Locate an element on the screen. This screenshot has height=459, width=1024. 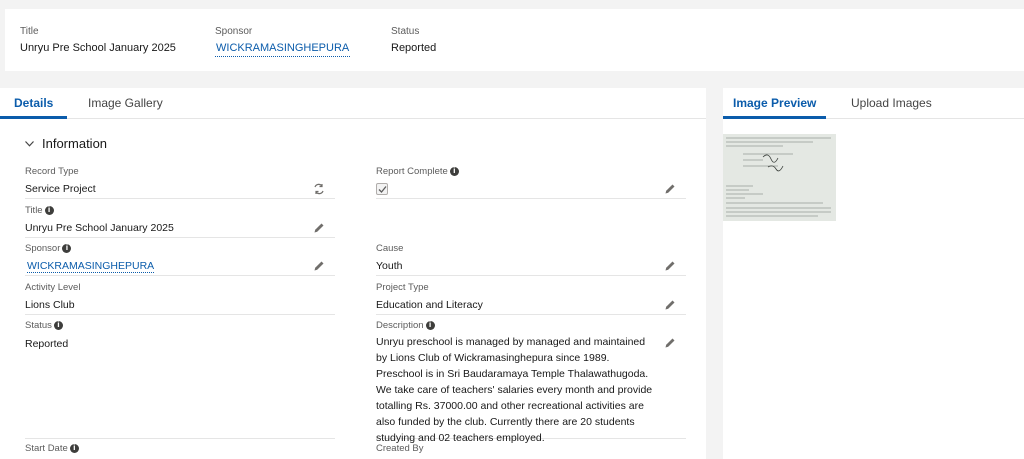
tab-details: Details is located at coordinates (34, 103).